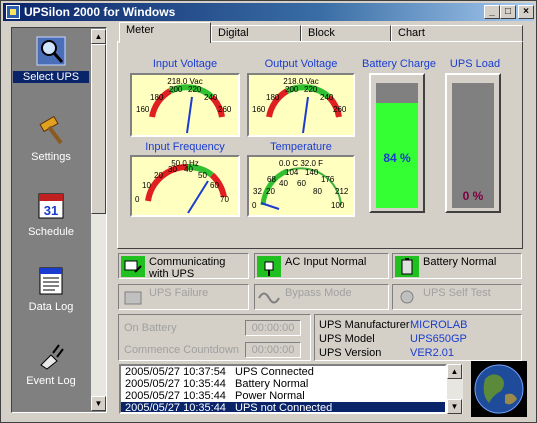 This screenshot has width=537, height=423. Describe the element at coordinates (460, 262) in the screenshot. I see `status-text: Battery Normal` at that location.